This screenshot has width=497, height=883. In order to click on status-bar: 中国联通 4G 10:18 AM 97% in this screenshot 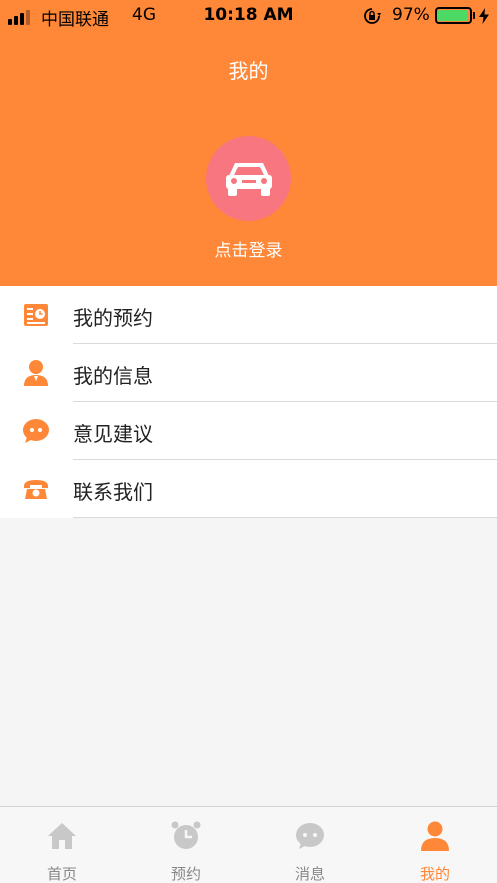, I will do `click(248, 16)`.